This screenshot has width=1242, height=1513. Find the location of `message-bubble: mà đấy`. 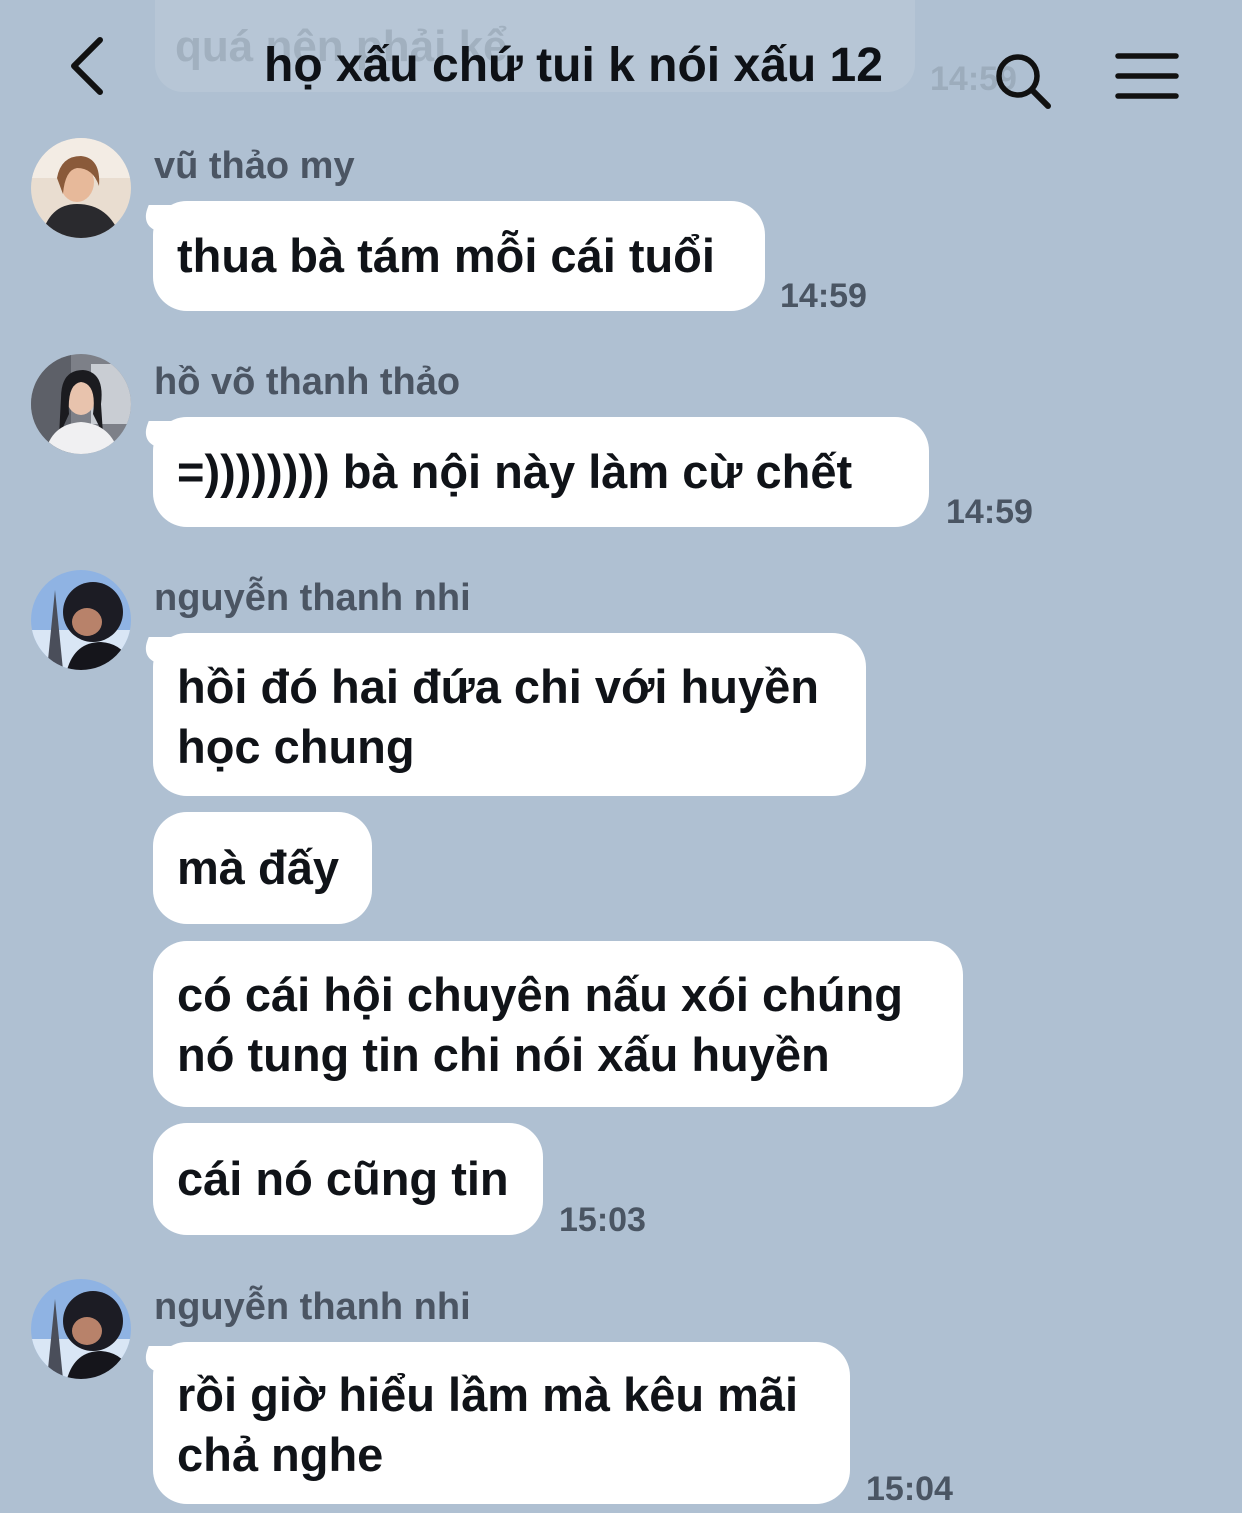

message-bubble: mà đấy is located at coordinates (262, 868).